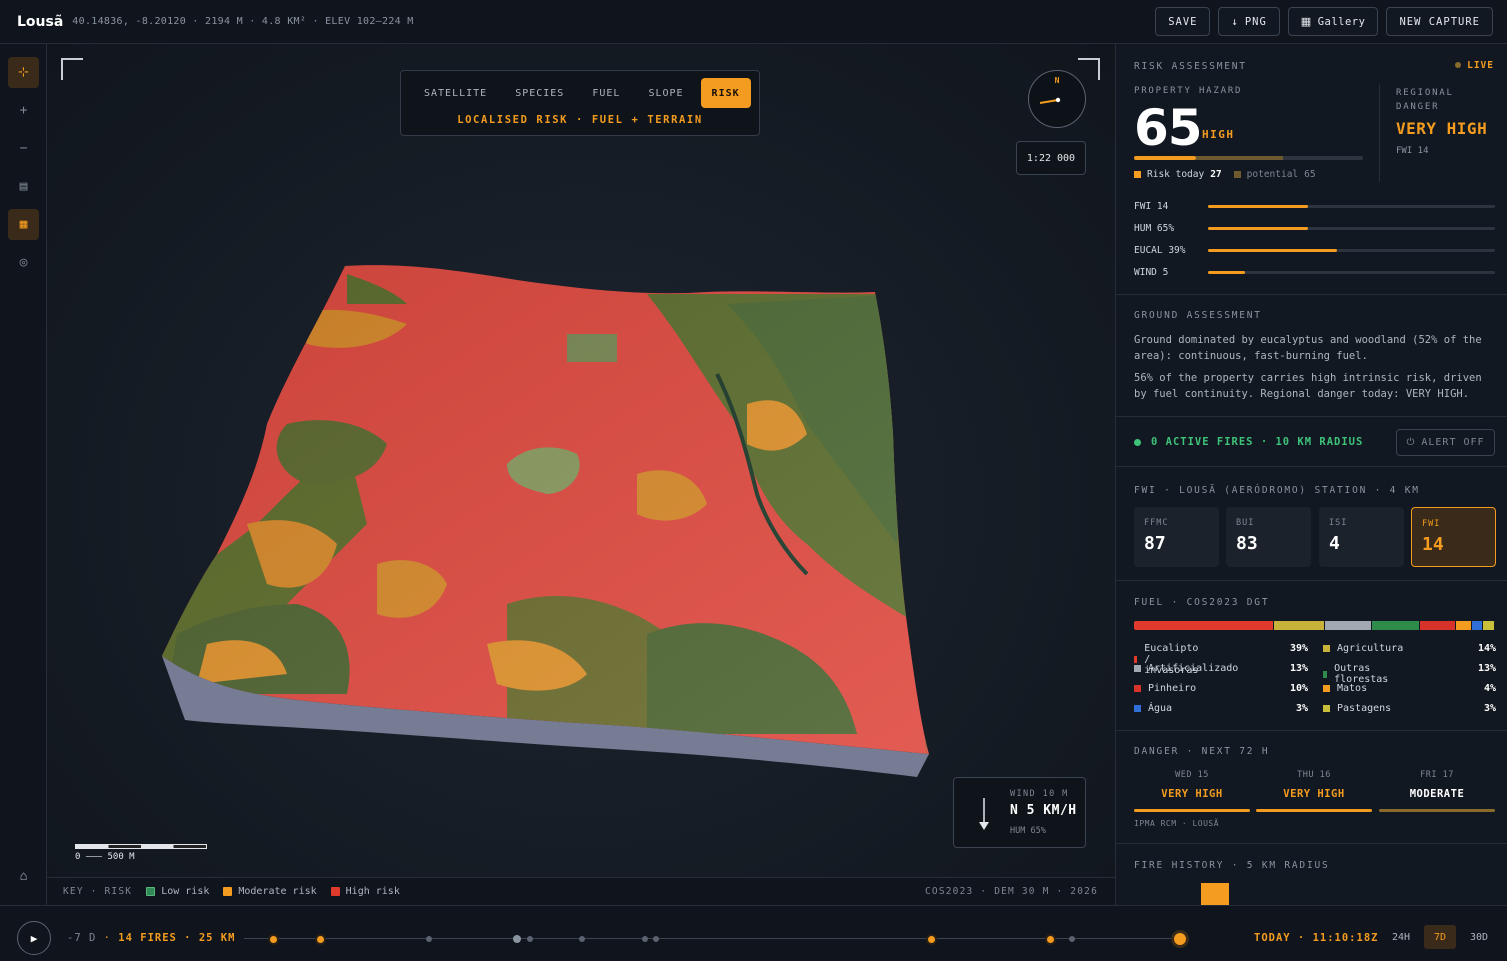 Image resolution: width=1507 pixels, height=961 pixels. Describe the element at coordinates (1357, 674) in the screenshot. I see `fuel-legend-item: Outras florestas` at that location.